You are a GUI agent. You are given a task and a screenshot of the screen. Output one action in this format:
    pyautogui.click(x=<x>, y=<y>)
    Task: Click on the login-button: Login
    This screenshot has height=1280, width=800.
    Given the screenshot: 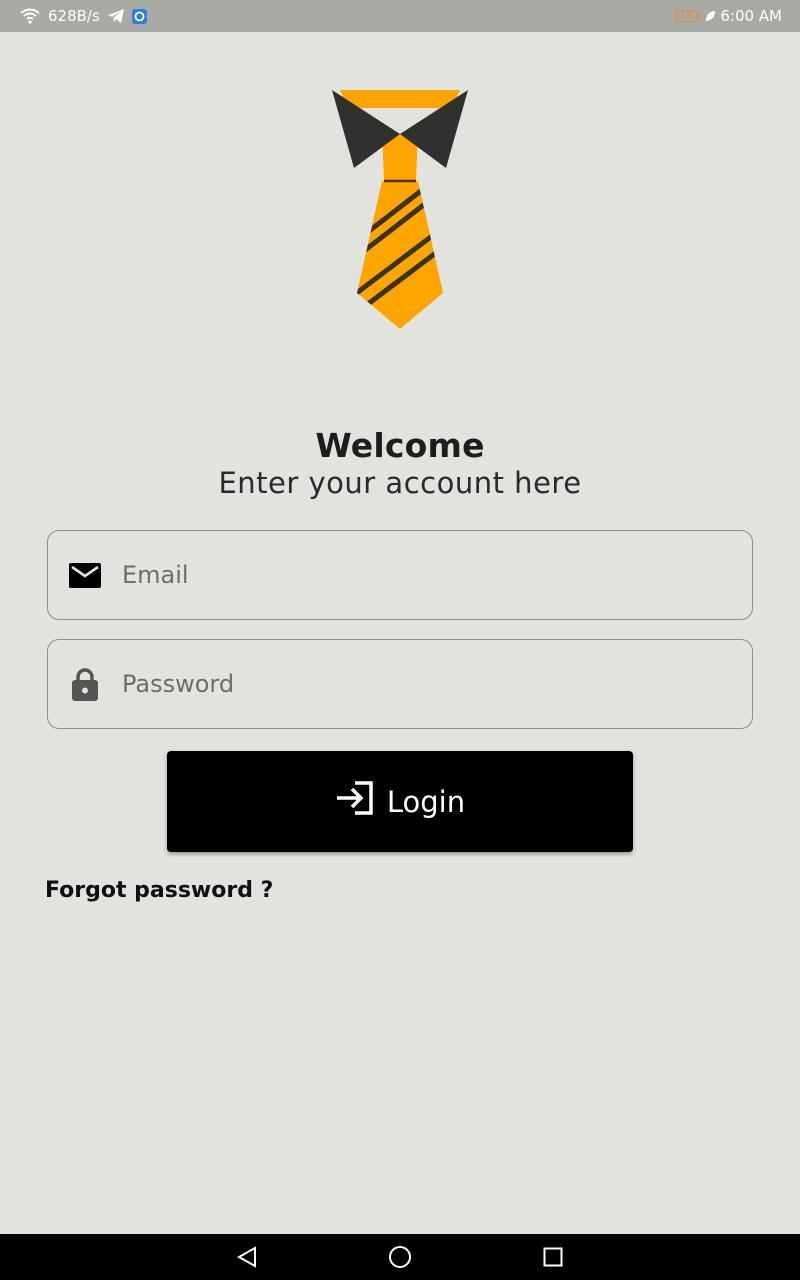 What is the action you would take?
    pyautogui.click(x=400, y=801)
    